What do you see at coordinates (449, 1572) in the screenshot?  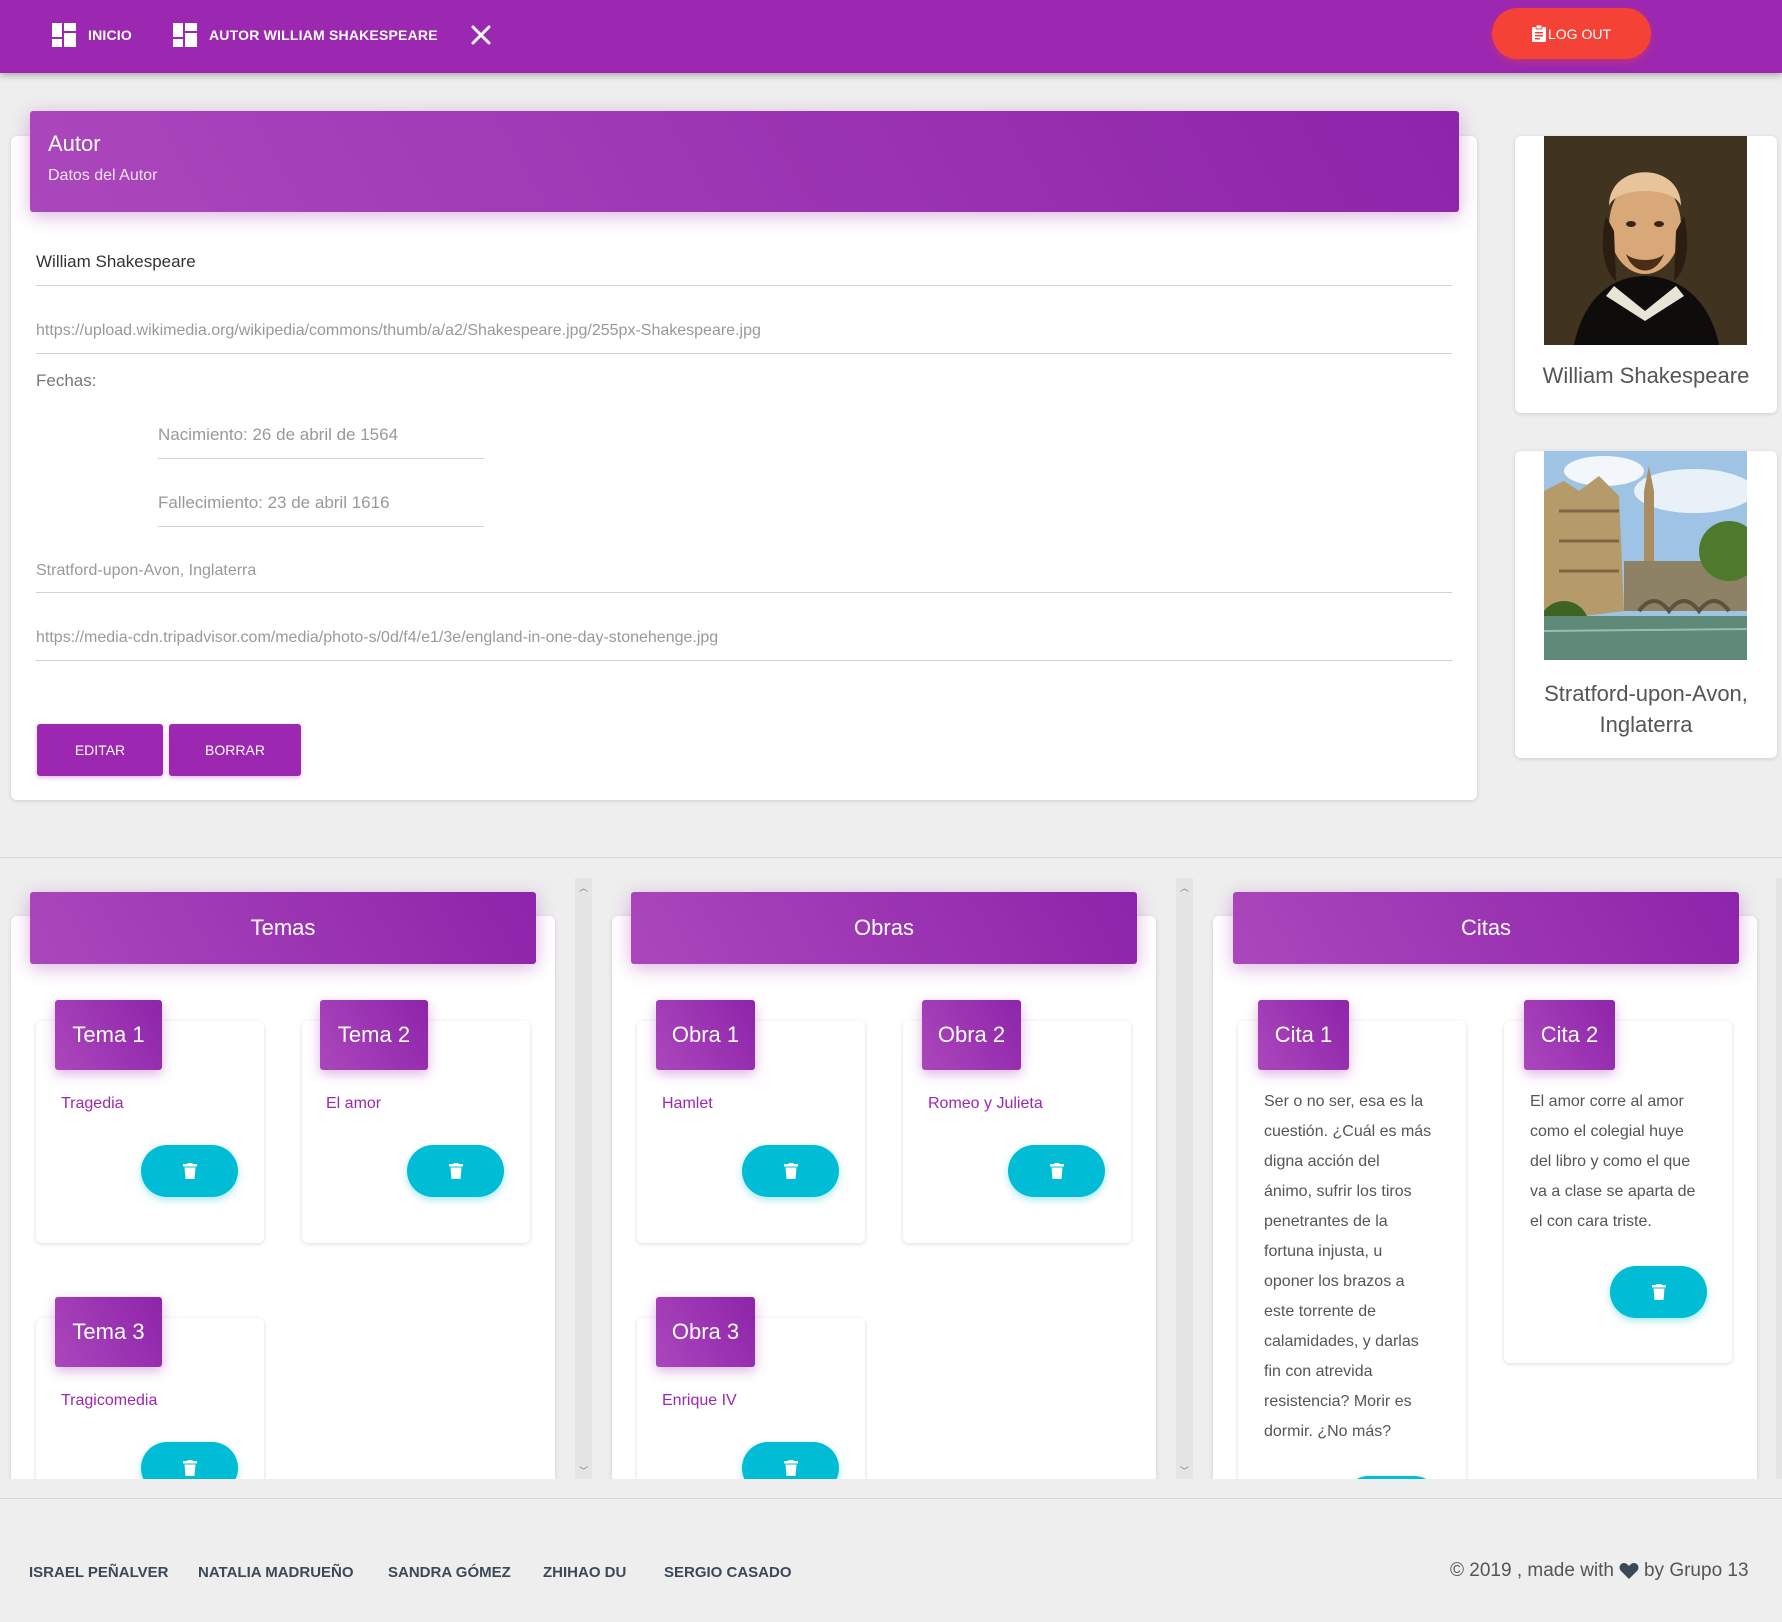 I see `footer-link: SANDRA GÓMEZ` at bounding box center [449, 1572].